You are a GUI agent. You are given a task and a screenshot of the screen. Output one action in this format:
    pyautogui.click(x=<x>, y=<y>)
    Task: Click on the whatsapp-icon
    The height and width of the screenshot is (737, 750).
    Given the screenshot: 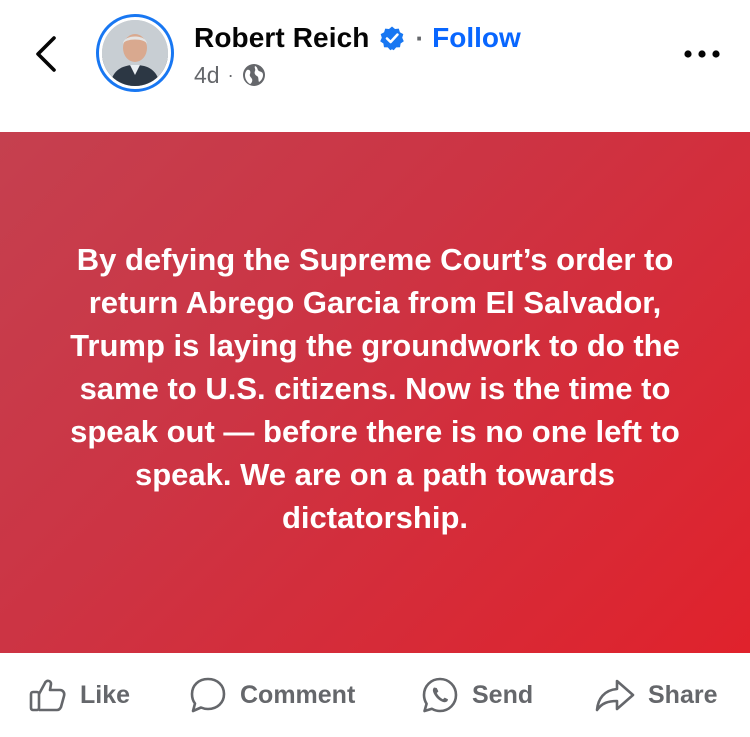 What is the action you would take?
    pyautogui.click(x=440, y=695)
    